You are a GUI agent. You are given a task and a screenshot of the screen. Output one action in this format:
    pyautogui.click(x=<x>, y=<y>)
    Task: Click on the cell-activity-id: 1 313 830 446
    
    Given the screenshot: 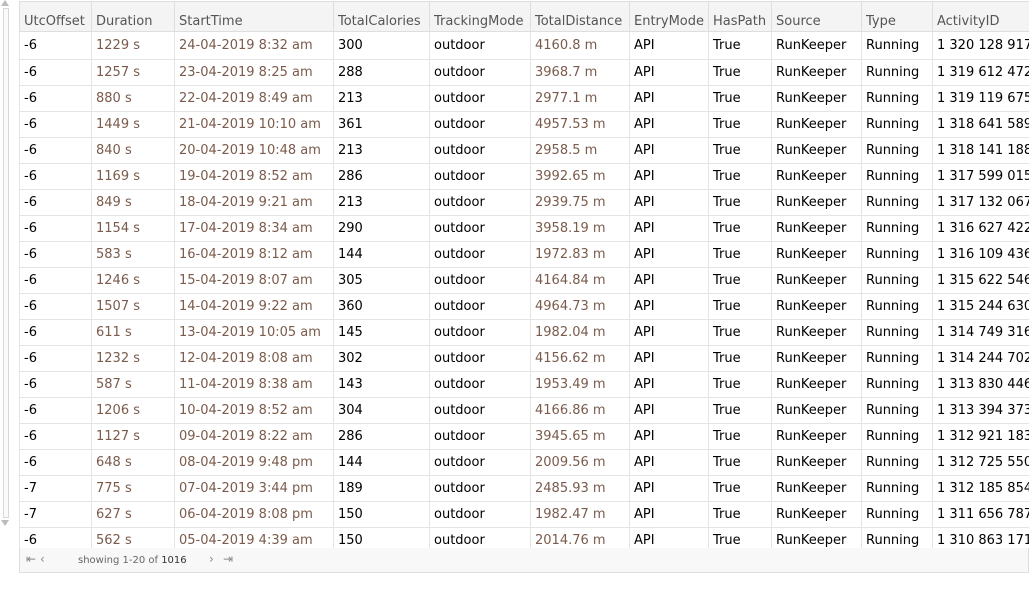 What is the action you would take?
    pyautogui.click(x=980, y=384)
    